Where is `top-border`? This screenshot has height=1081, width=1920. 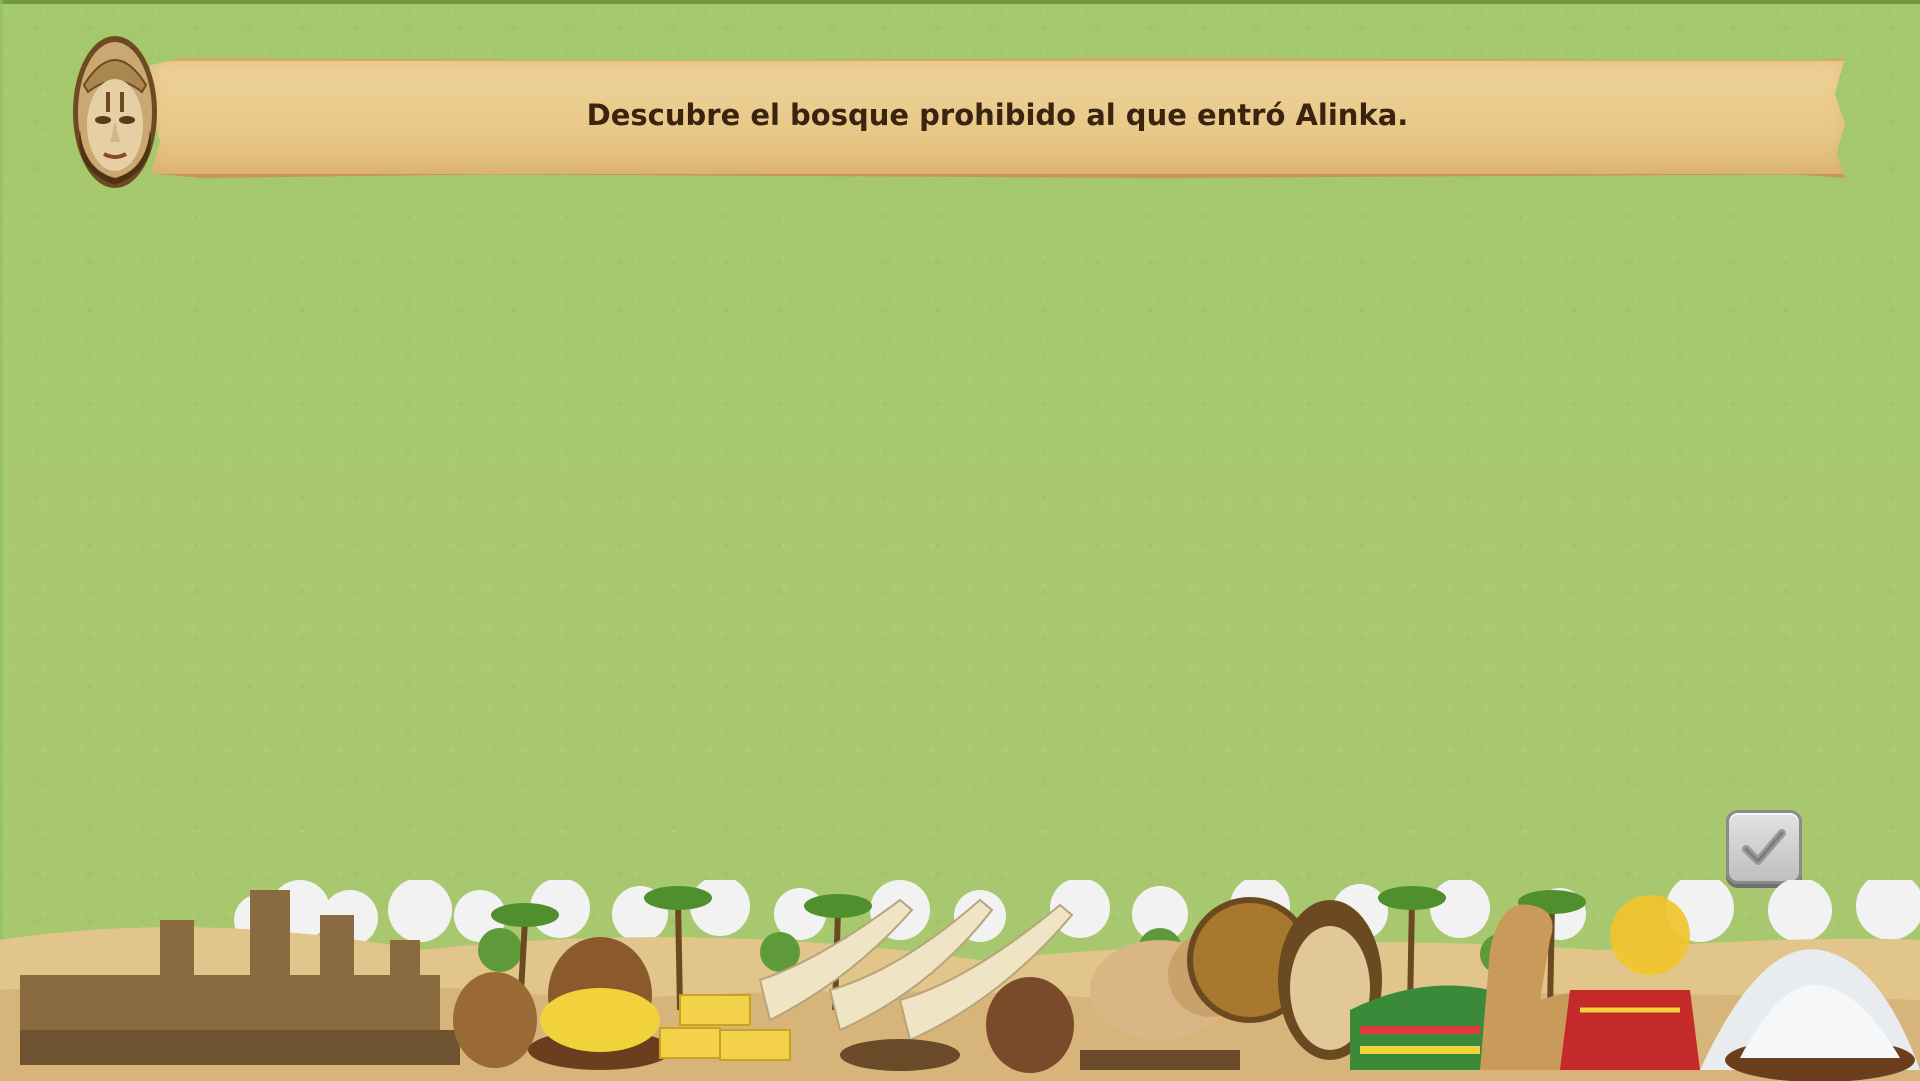 top-border is located at coordinates (960, 2).